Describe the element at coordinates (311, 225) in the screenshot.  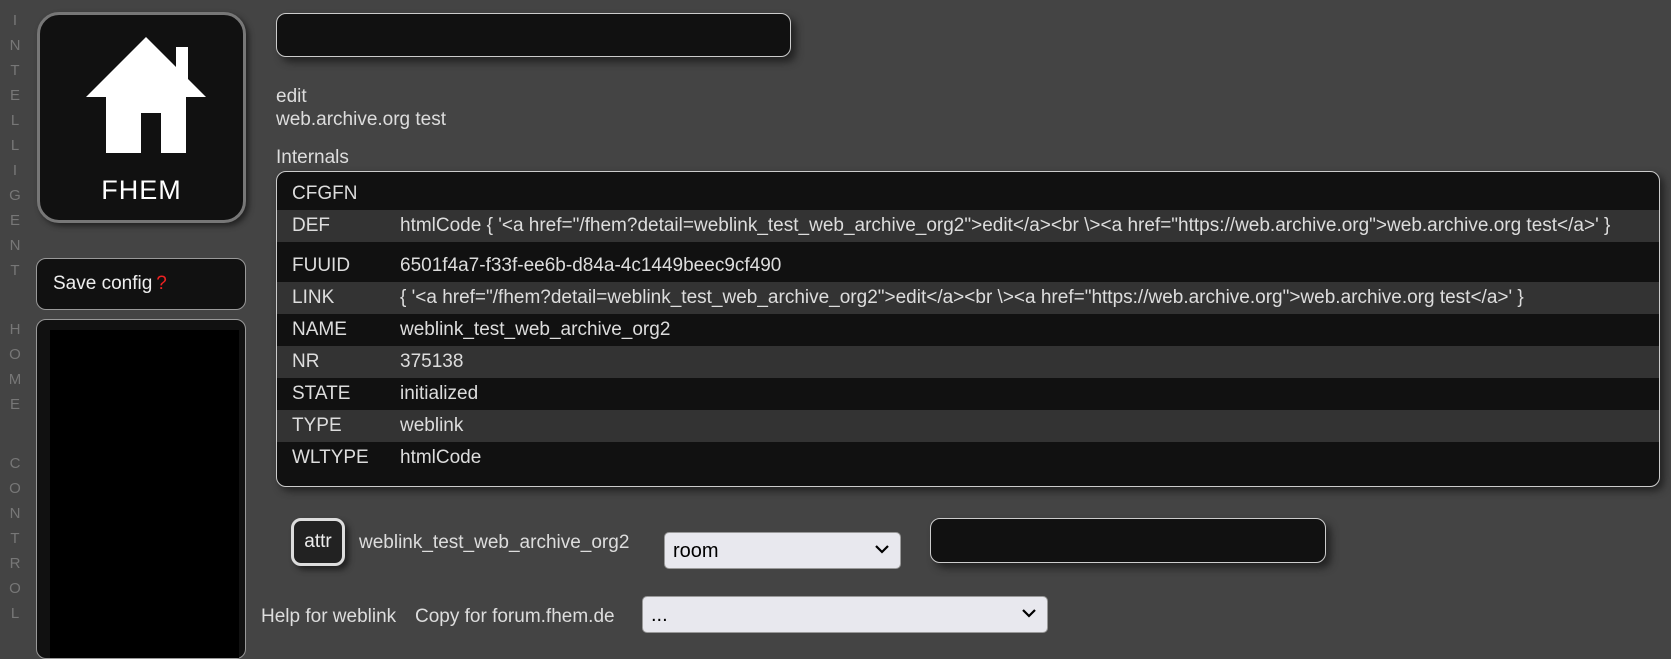
I see `internal-key: DEF` at that location.